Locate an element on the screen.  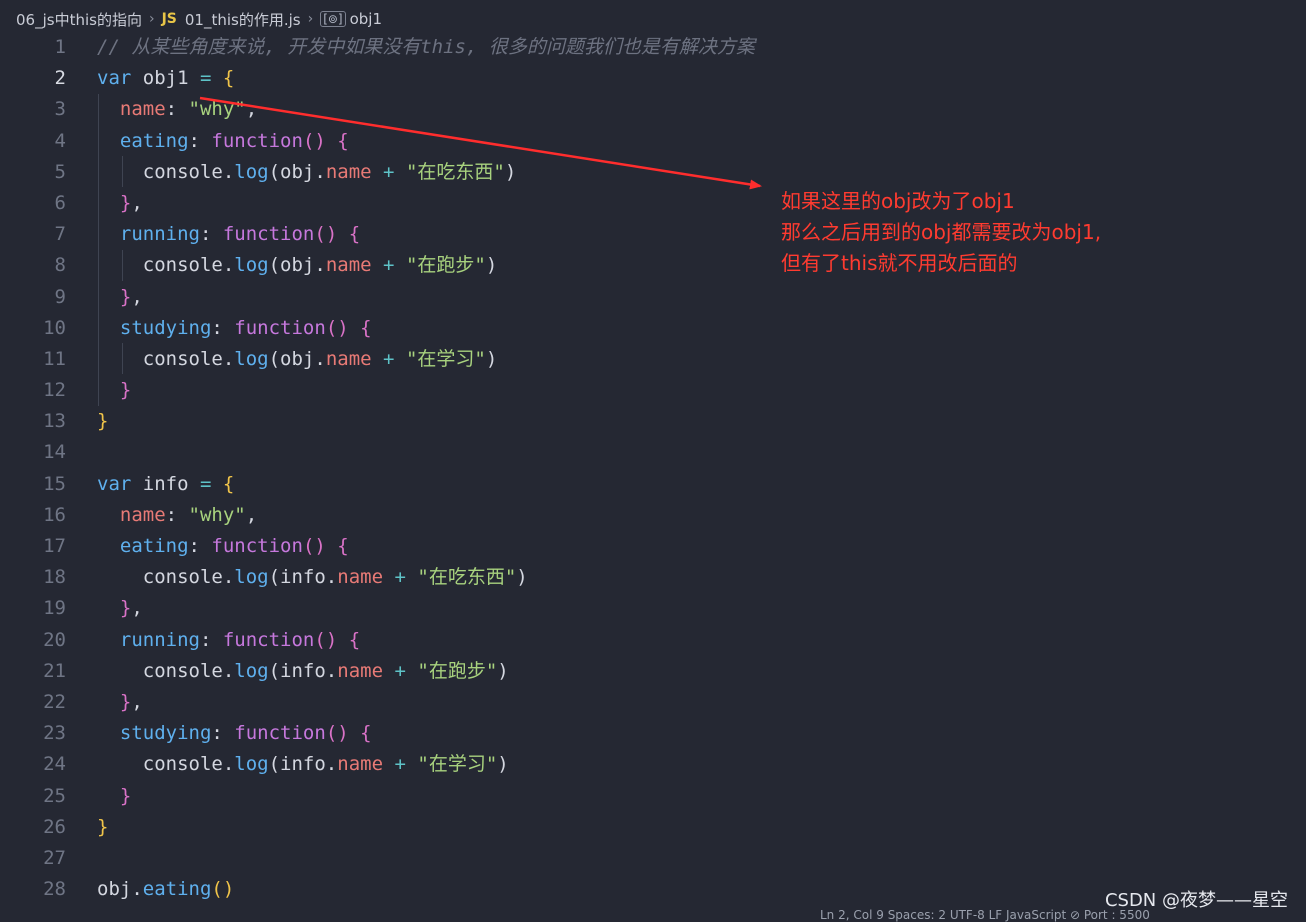
annotation-line: 如果这里的obj改为了obj1 is located at coordinates (898, 201).